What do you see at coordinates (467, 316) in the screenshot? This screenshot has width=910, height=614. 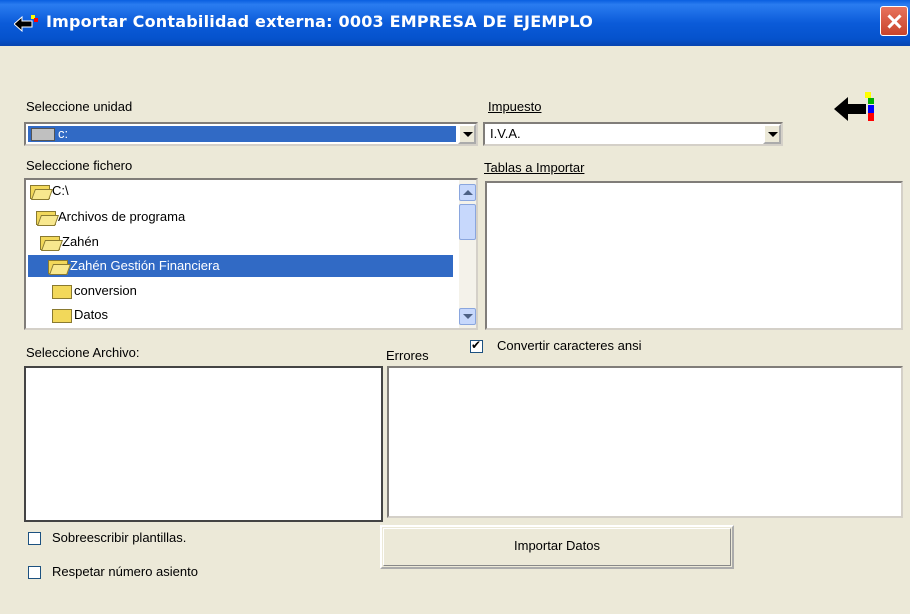 I see `scroll-down-button` at bounding box center [467, 316].